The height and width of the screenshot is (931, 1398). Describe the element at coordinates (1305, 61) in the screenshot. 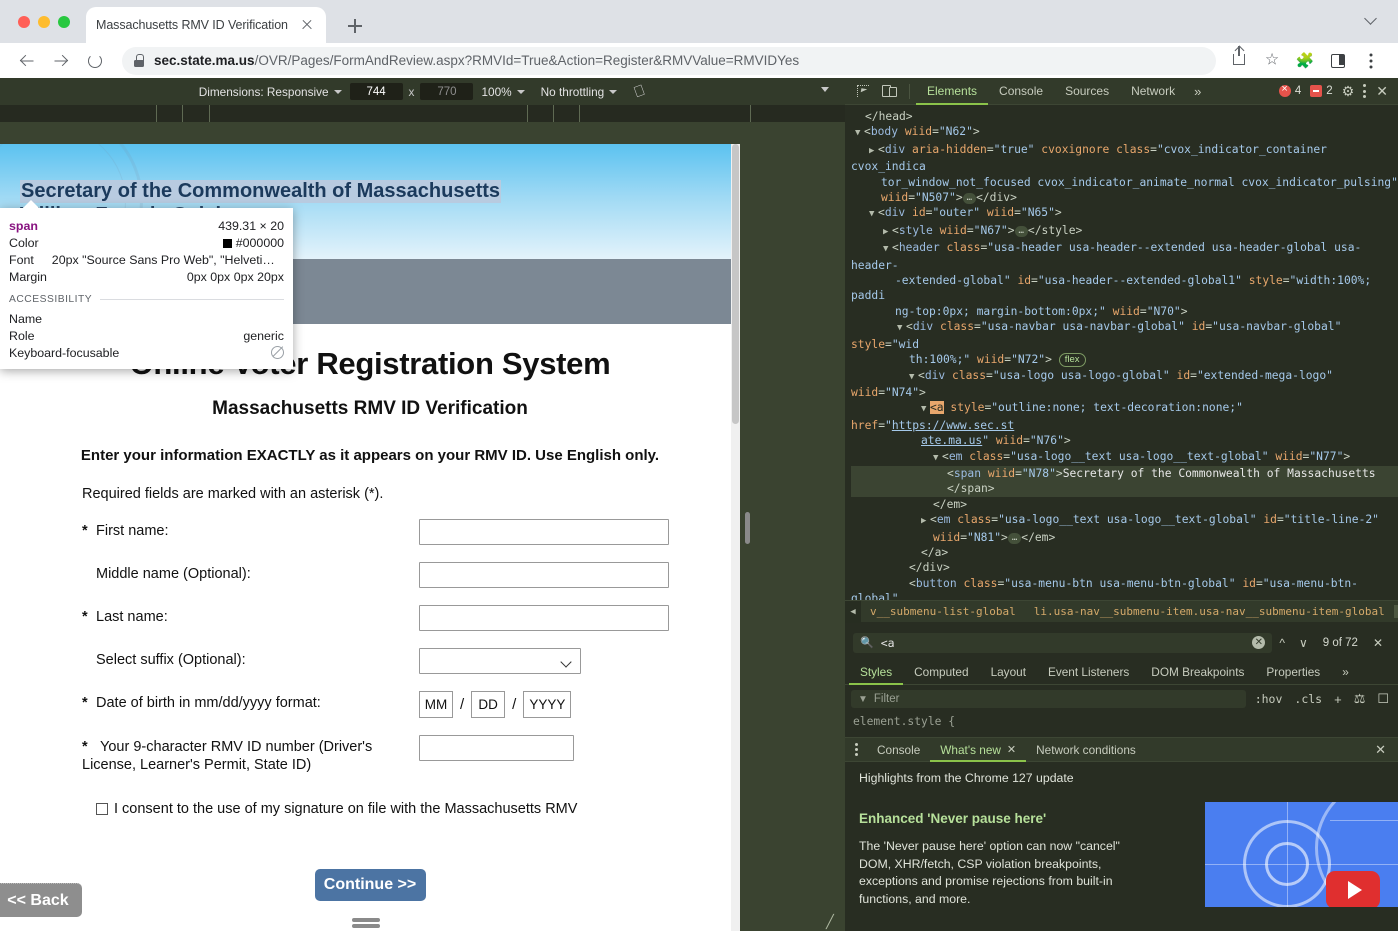

I see `extensions-button: 🧩` at that location.